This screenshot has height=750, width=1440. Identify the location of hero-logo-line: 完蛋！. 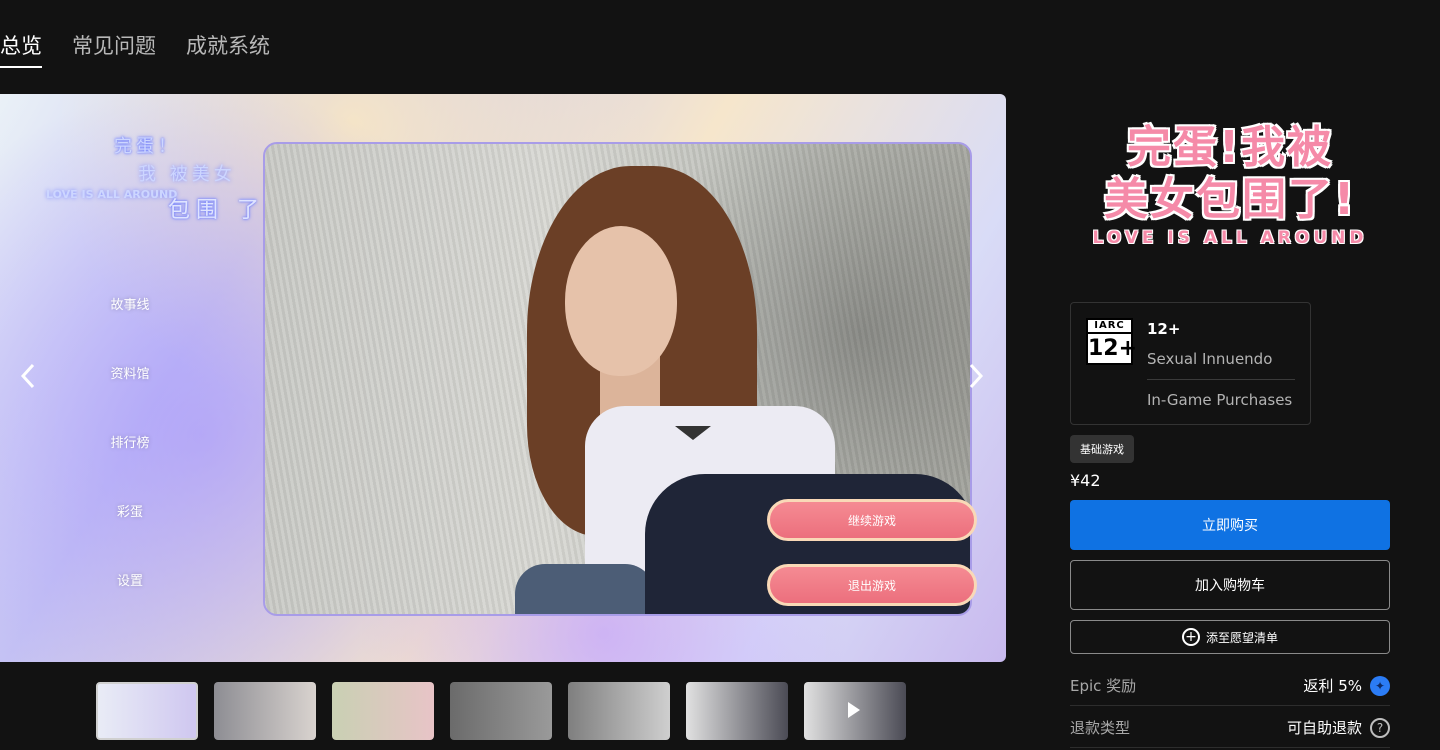
(147, 146).